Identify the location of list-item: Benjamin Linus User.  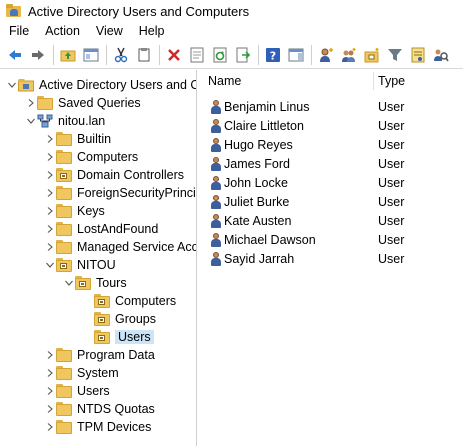
(333, 106).